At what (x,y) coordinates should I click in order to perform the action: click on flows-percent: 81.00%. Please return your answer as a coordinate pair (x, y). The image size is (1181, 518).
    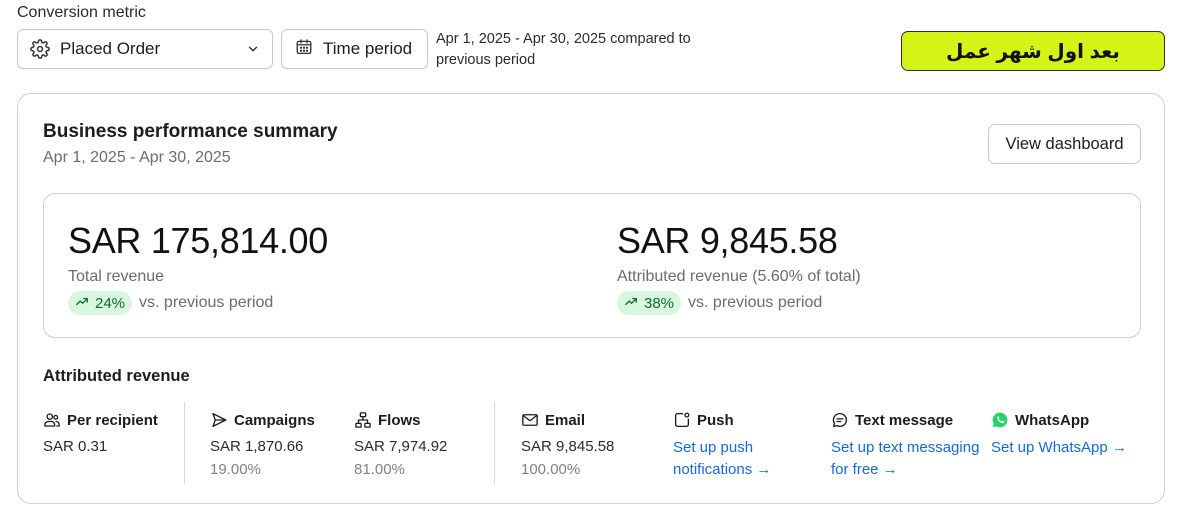
    Looking at the image, I should click on (379, 469).